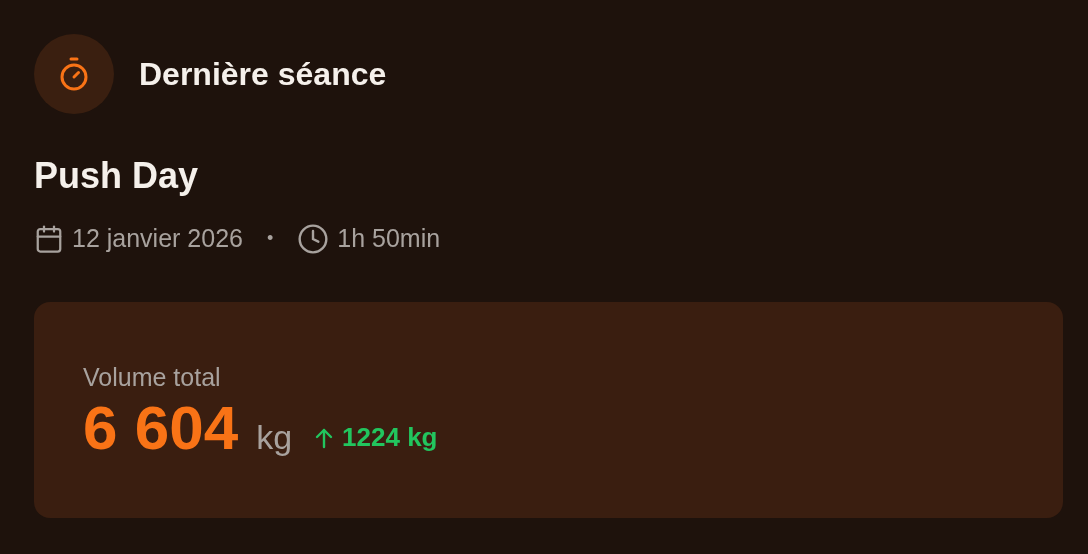  I want to click on volume-label: Volume total, so click(152, 376).